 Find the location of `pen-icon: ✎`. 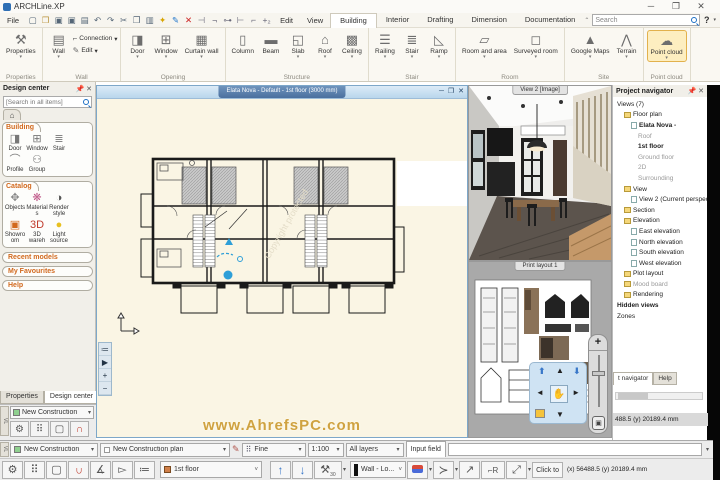

pen-icon: ✎ is located at coordinates (175, 20).